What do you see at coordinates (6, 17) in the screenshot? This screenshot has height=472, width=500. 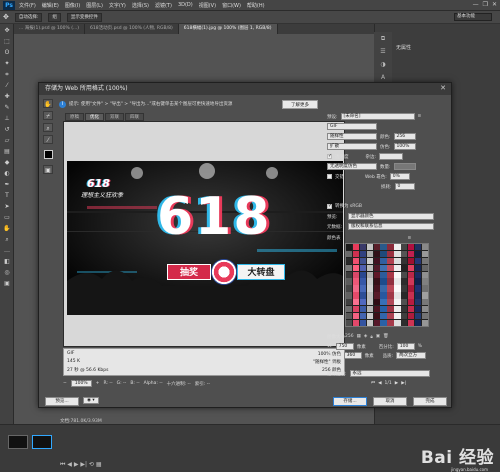 I see `move-tool-icon: ✥` at bounding box center [6, 17].